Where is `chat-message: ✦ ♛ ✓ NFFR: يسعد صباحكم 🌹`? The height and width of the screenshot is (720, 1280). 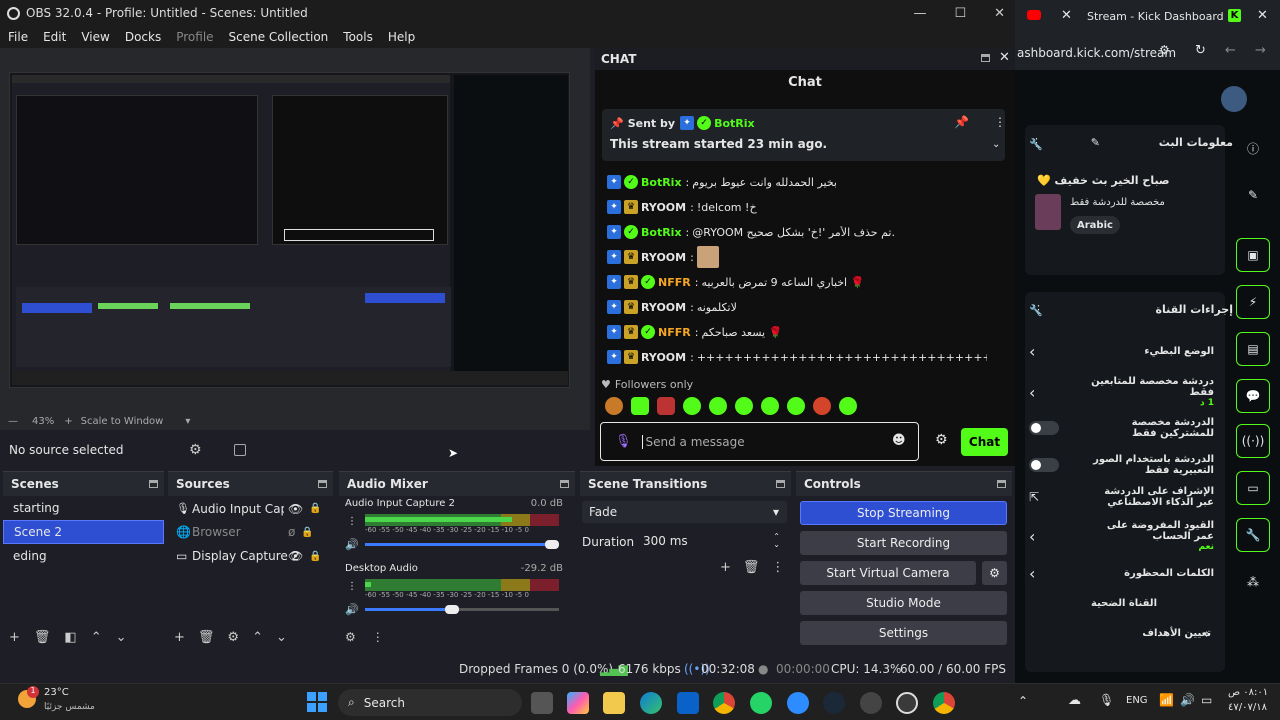 chat-message: ✦ ♛ ✓ NFFR: يسعد صباحكم 🌹 is located at coordinates (694, 332).